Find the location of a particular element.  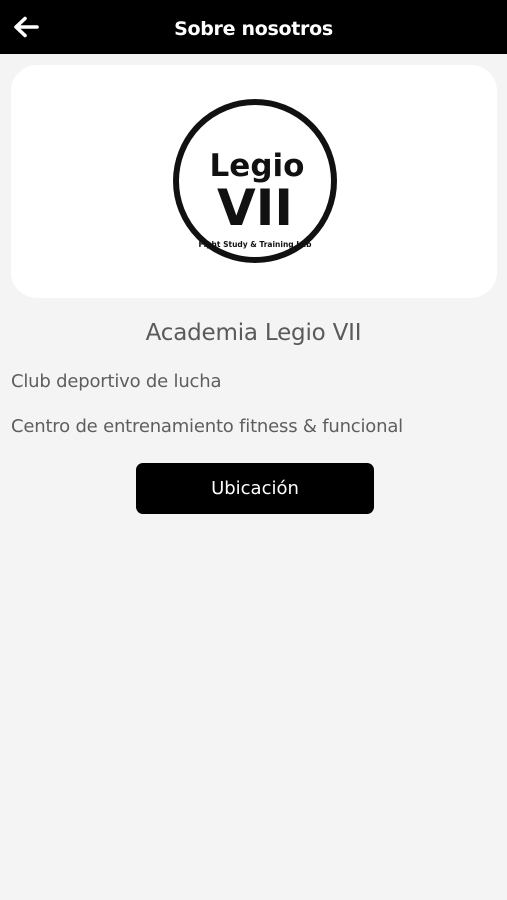

academy-title: Academia Legio VII is located at coordinates (253, 333).